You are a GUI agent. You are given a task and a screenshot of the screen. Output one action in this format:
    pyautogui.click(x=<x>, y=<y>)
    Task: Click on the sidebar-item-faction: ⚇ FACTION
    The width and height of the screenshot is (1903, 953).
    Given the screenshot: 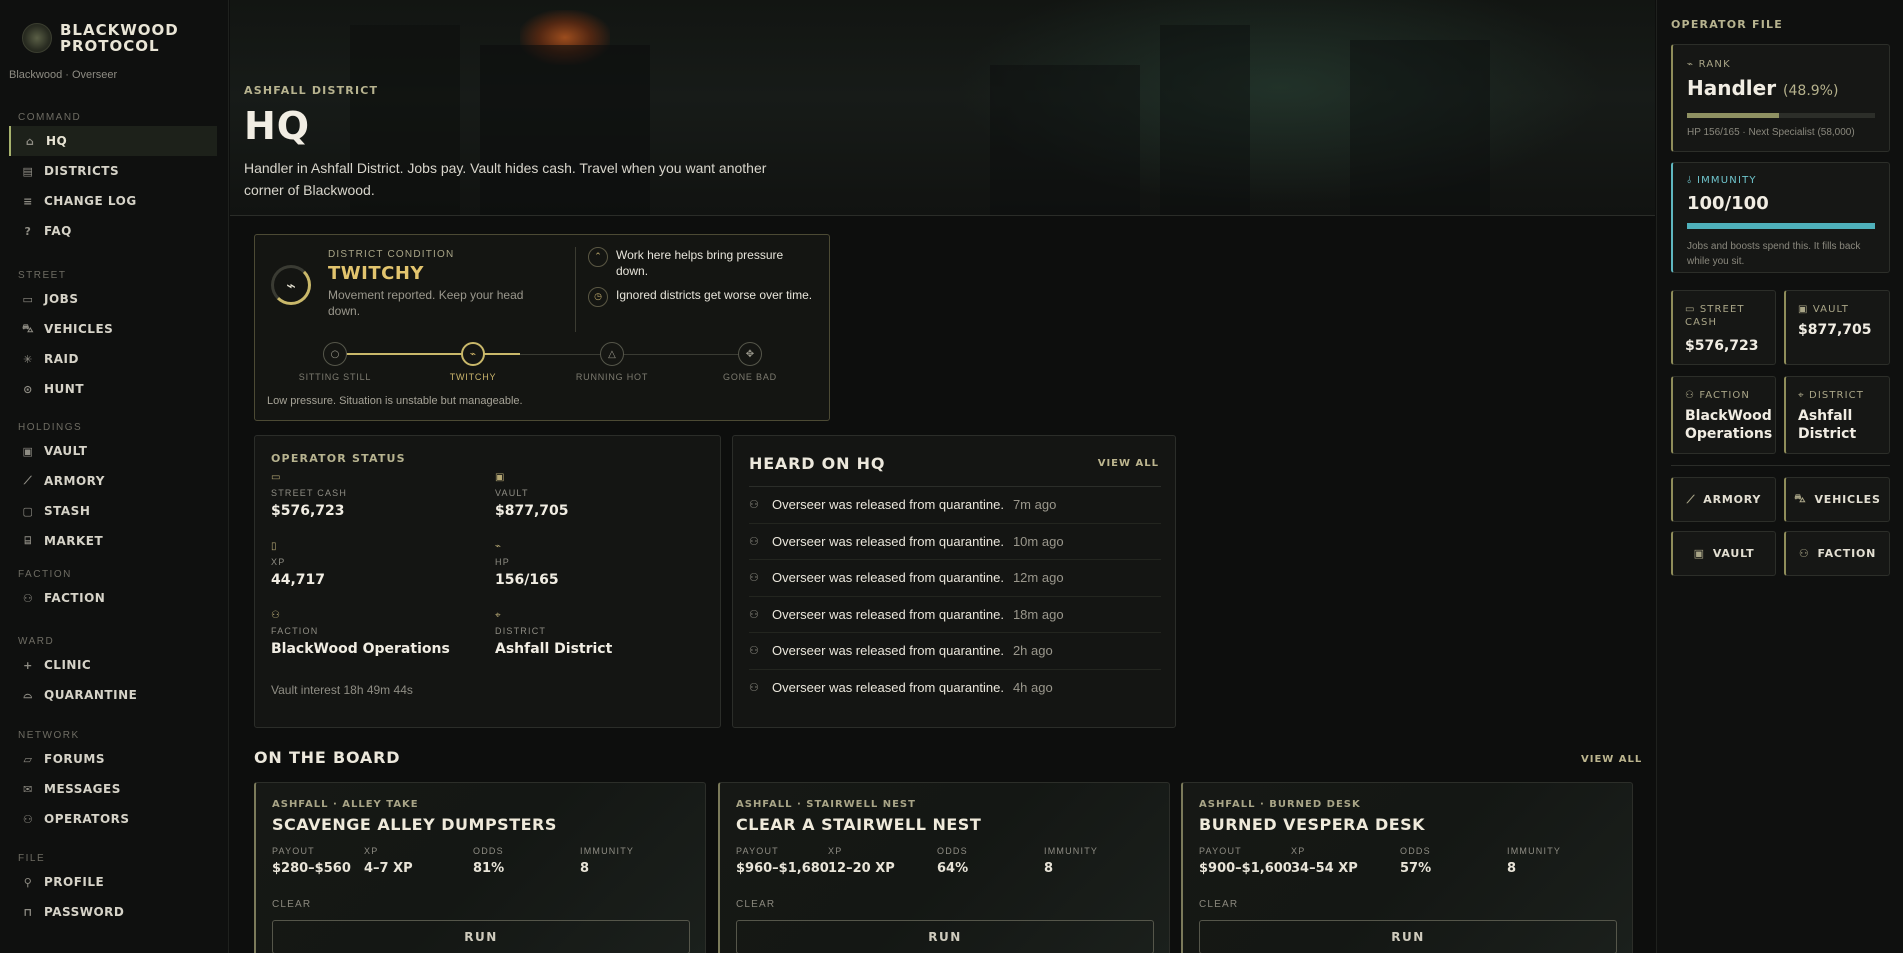 What is the action you would take?
    pyautogui.click(x=113, y=598)
    